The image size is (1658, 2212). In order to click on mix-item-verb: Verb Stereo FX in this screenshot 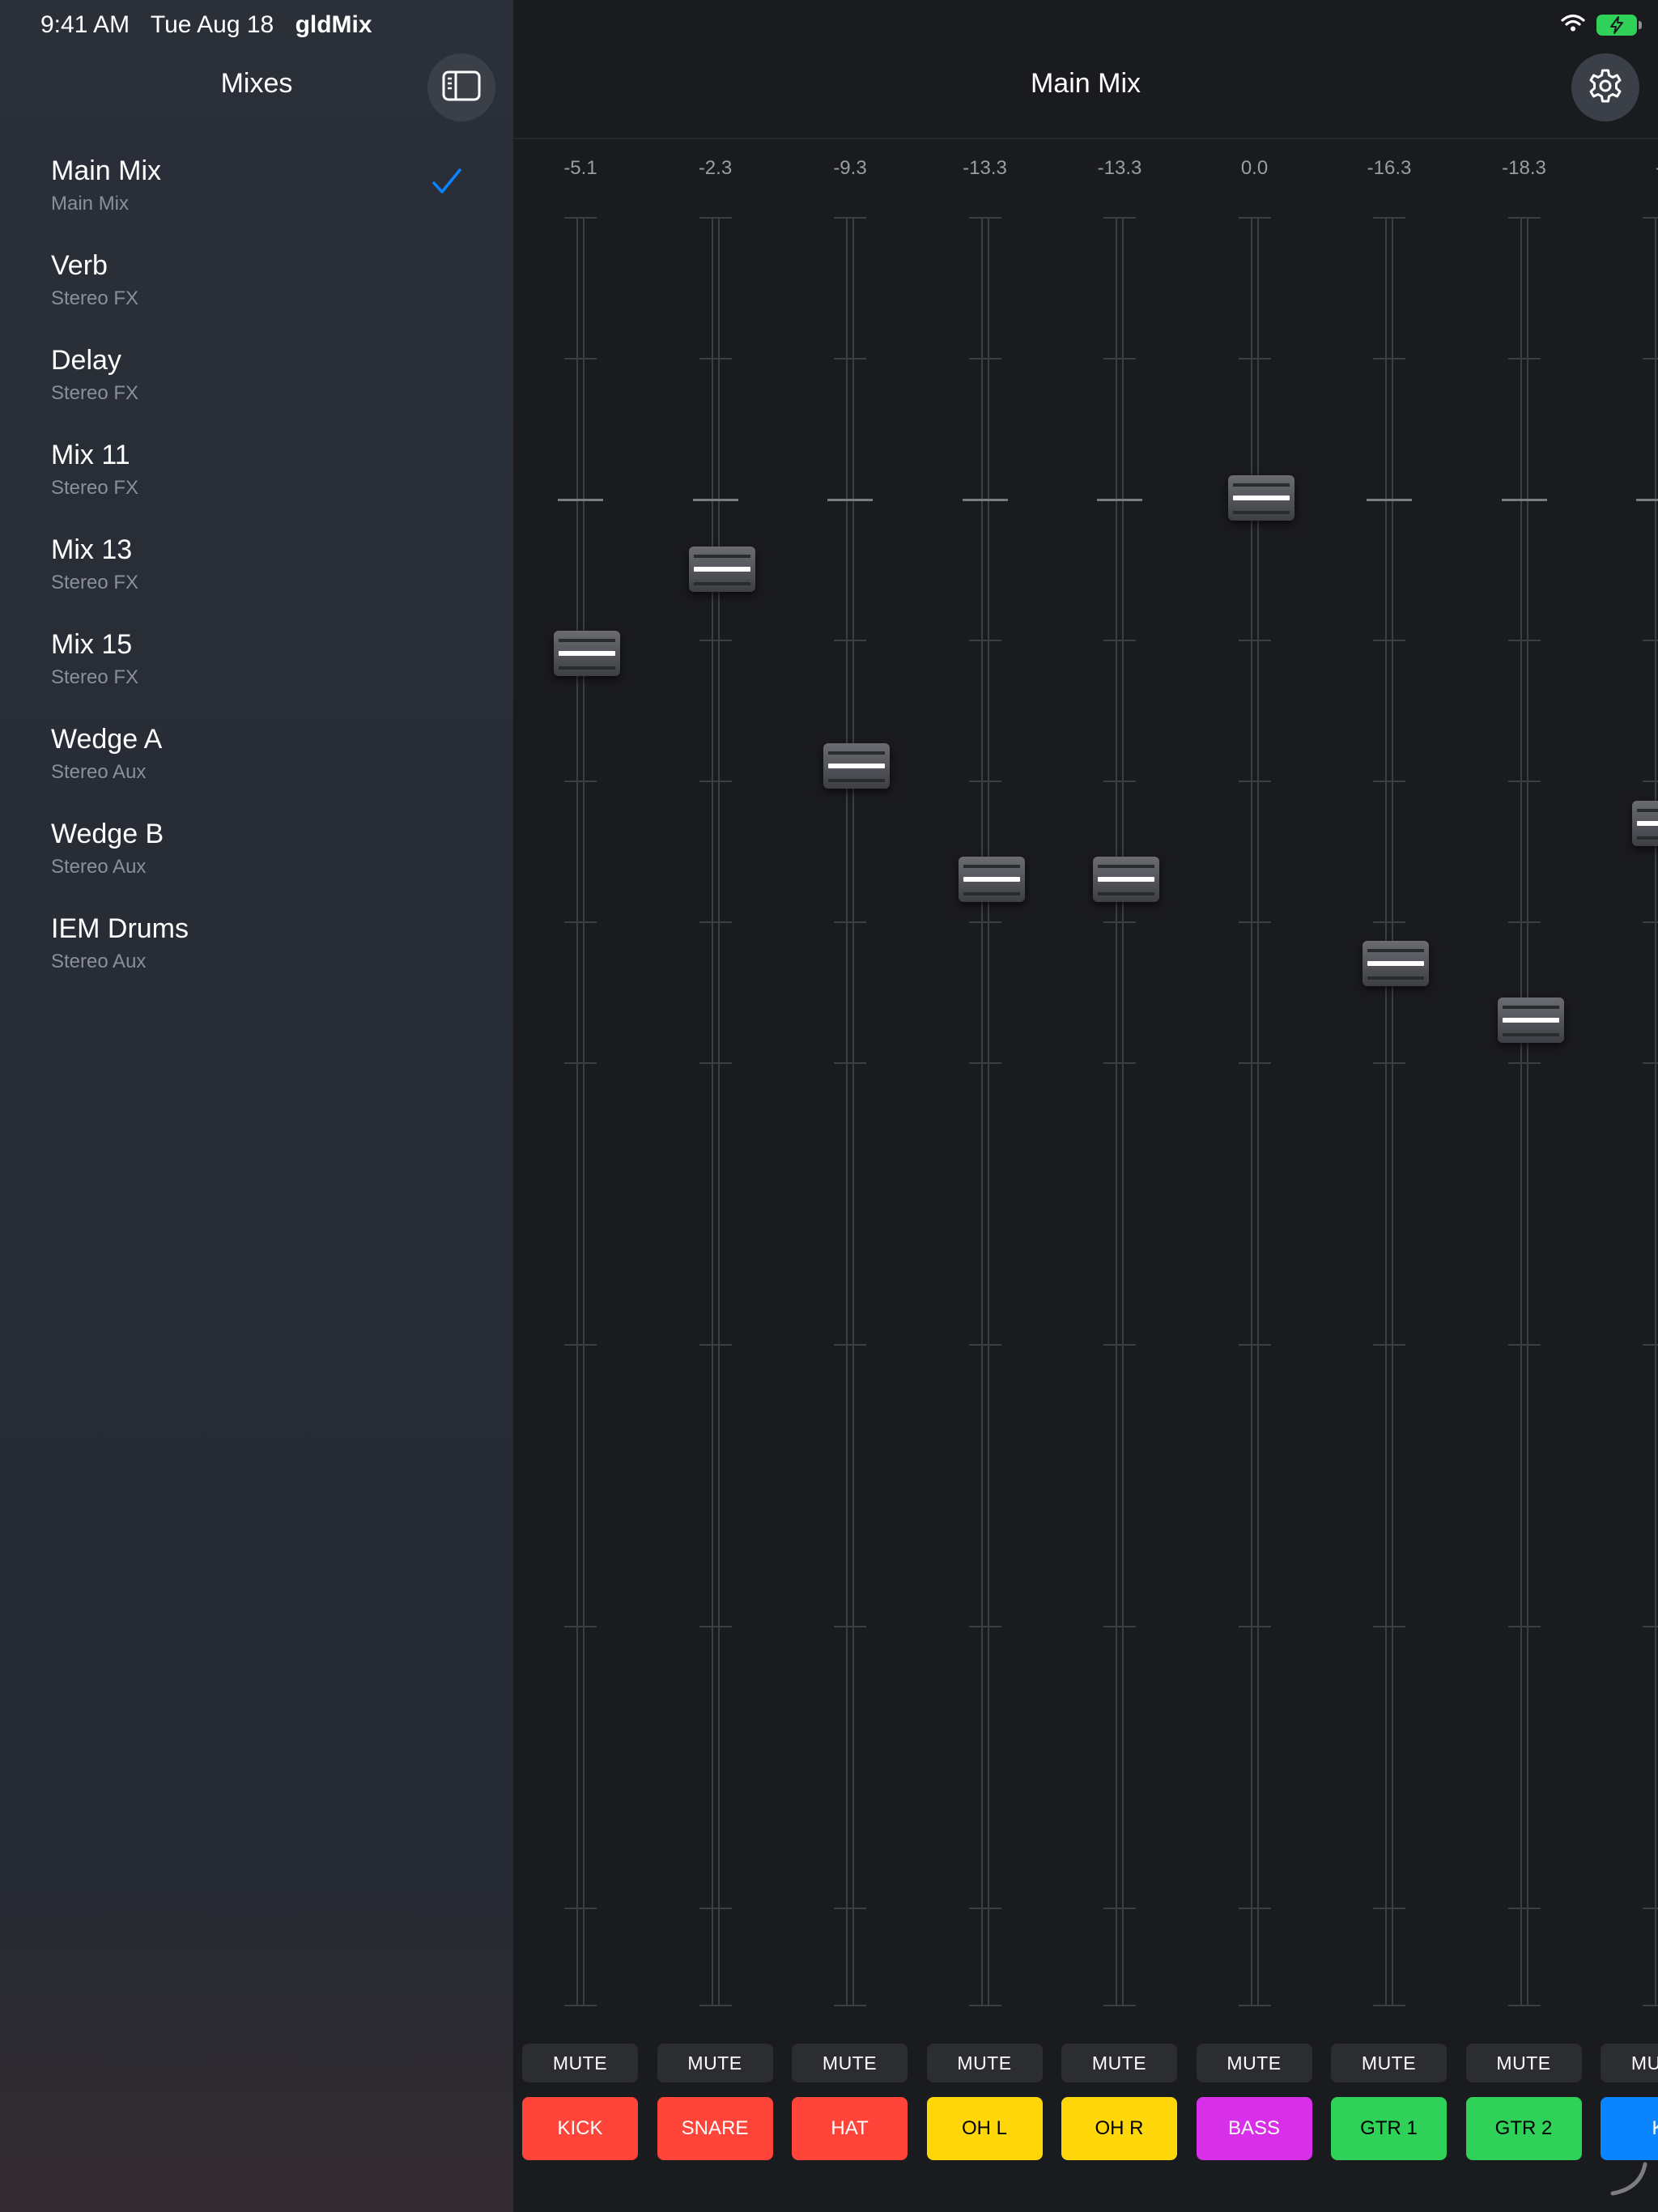, I will do `click(256, 288)`.